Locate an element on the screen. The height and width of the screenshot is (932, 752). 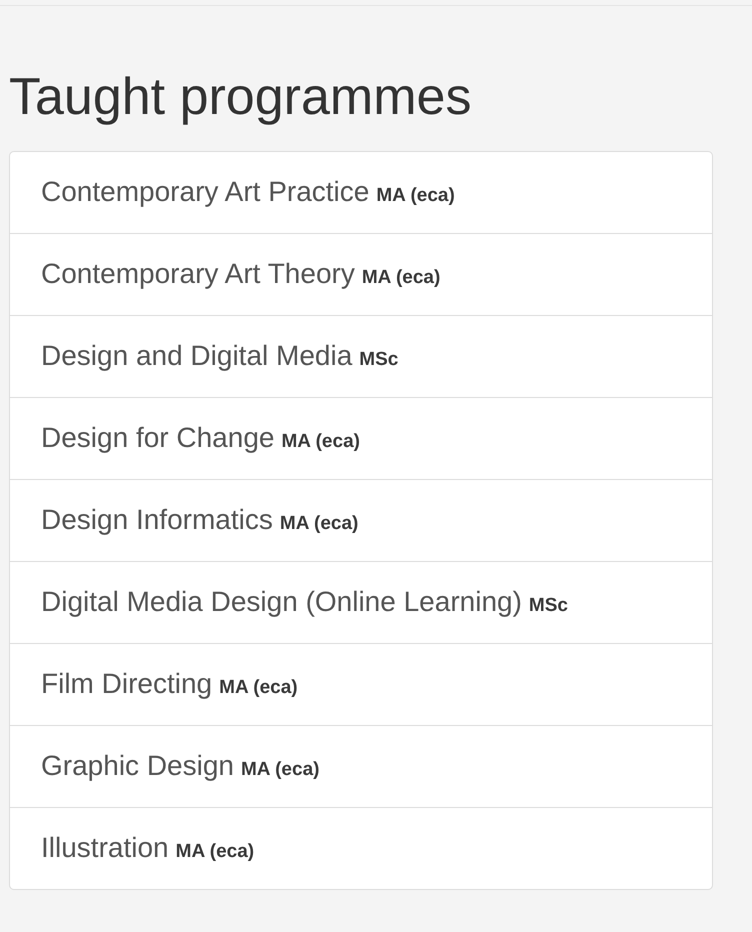
programme-title: Design for Change is located at coordinates (157, 438).